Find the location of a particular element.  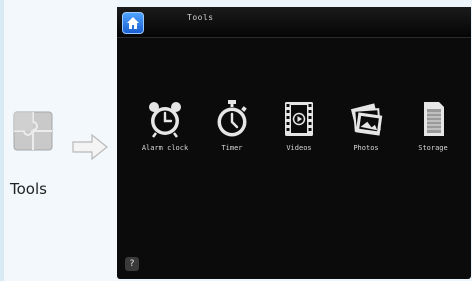

tool-storage: Storage is located at coordinates (433, 135).